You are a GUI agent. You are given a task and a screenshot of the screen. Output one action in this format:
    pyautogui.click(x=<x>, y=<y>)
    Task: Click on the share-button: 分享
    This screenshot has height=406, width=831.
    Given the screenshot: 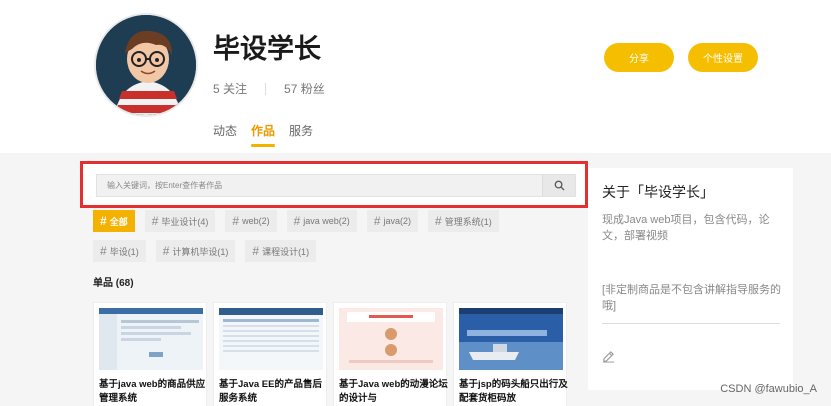 What is the action you would take?
    pyautogui.click(x=639, y=57)
    